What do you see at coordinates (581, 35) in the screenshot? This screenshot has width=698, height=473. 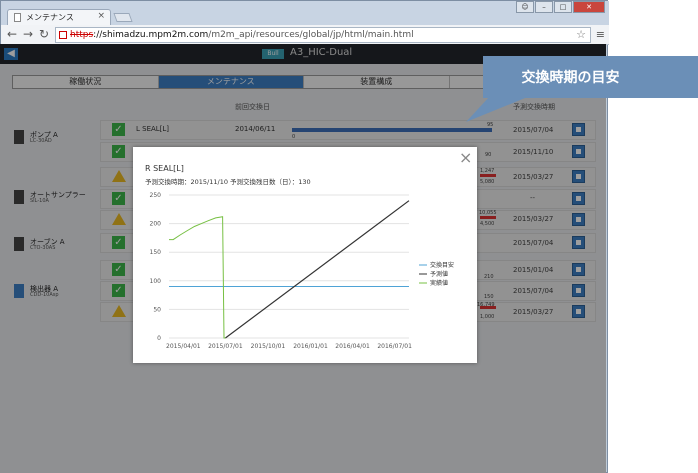 I see `bookmark-star-icon: ☆` at bounding box center [581, 35].